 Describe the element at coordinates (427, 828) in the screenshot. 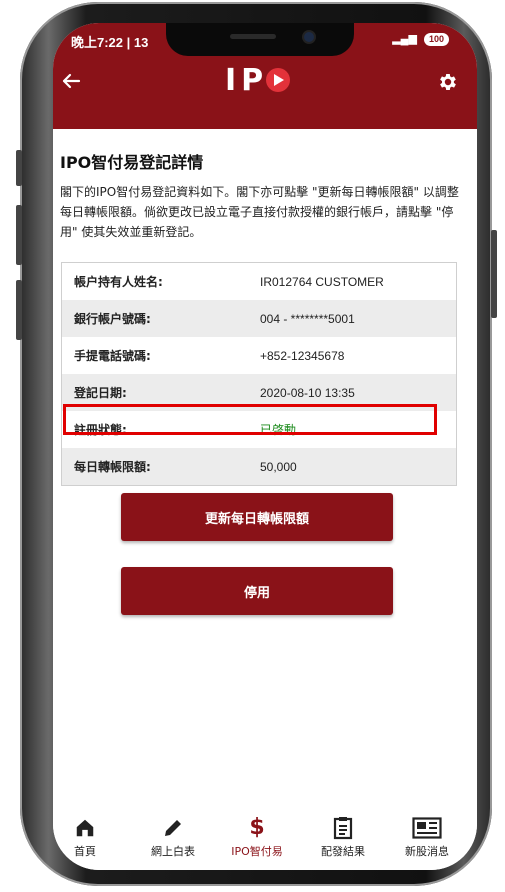

I see `newspaper-icon` at that location.